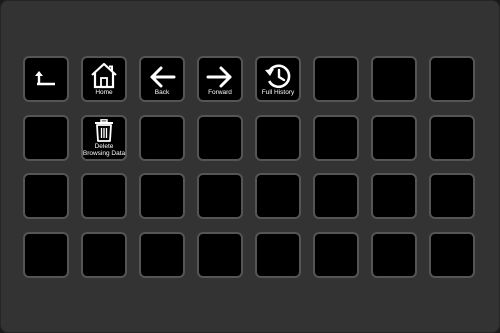 The height and width of the screenshot is (333, 500). I want to click on key-delete-browsing-data-label: Delete Browsing Data, so click(104, 149).